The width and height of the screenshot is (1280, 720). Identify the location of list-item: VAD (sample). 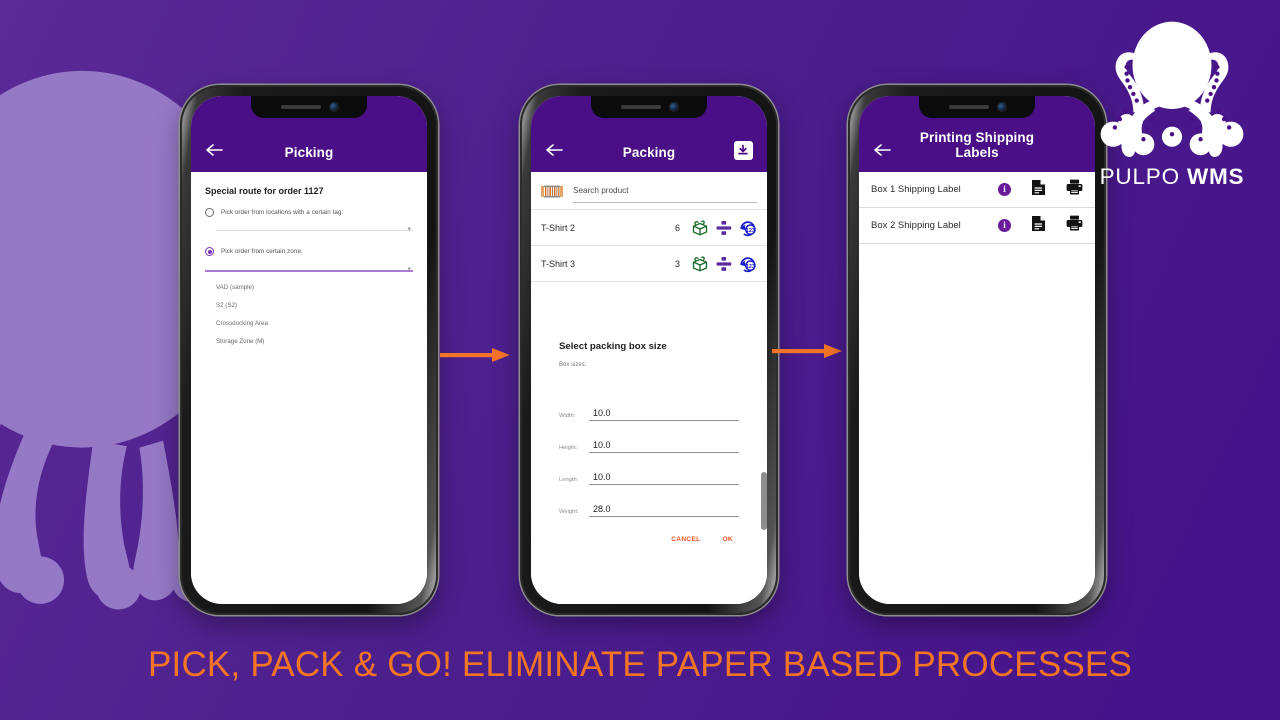
(314, 288).